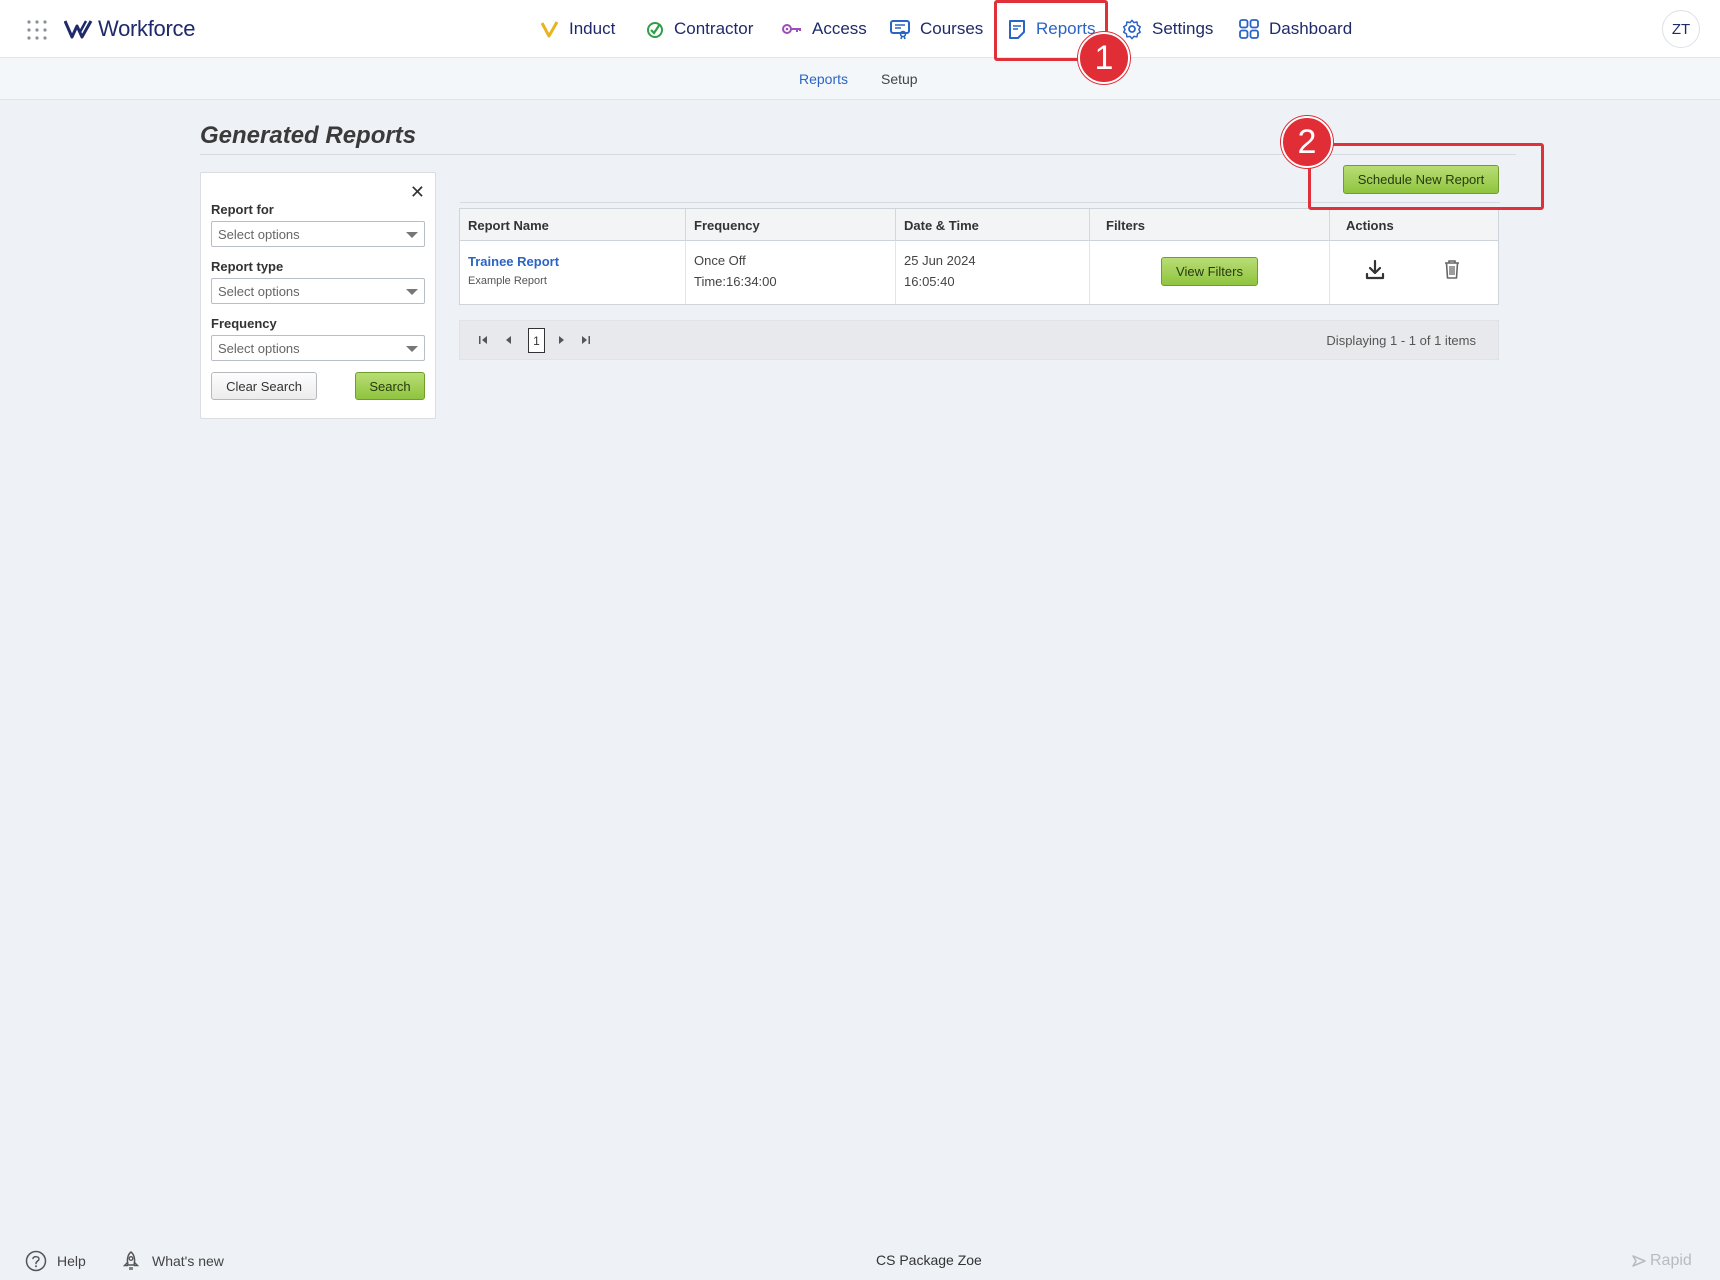 This screenshot has width=1720, height=1280. Describe the element at coordinates (509, 340) in the screenshot. I see `previous-page-icon` at that location.